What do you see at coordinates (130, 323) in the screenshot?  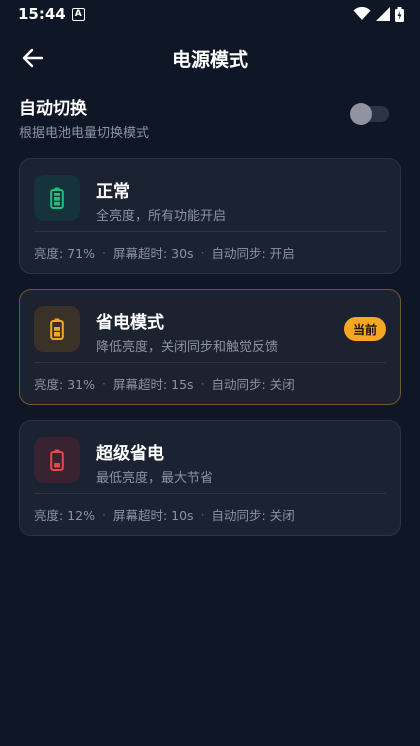 I see `mode-title: 省电模式` at bounding box center [130, 323].